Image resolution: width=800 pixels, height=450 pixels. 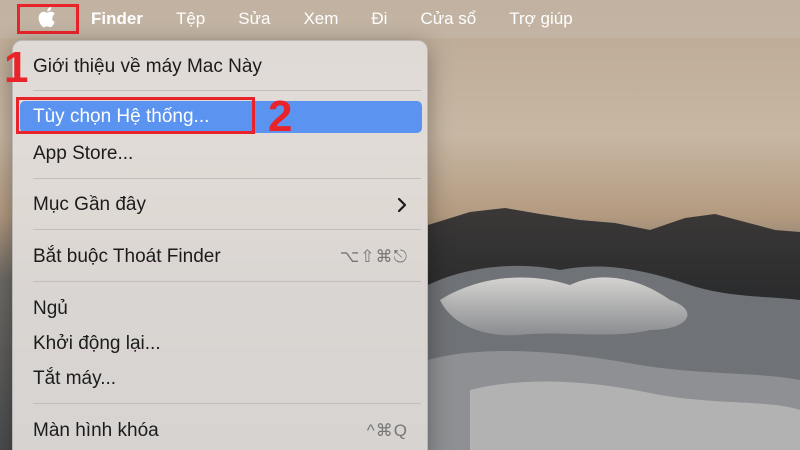 I want to click on keyboard-shortcut: ^⌘Q, so click(x=387, y=430).